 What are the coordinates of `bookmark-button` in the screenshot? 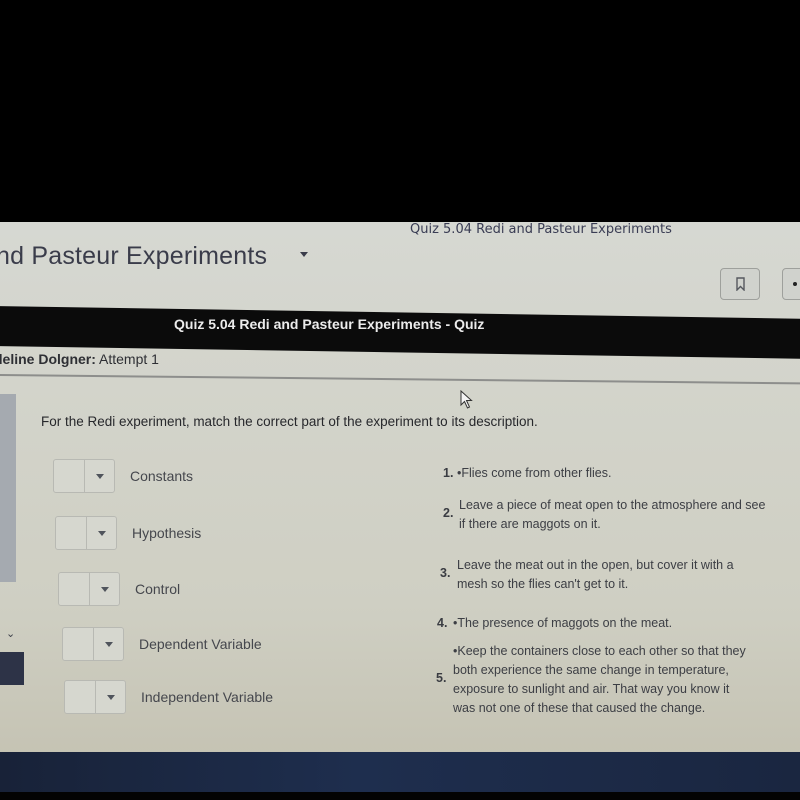 It's located at (740, 284).